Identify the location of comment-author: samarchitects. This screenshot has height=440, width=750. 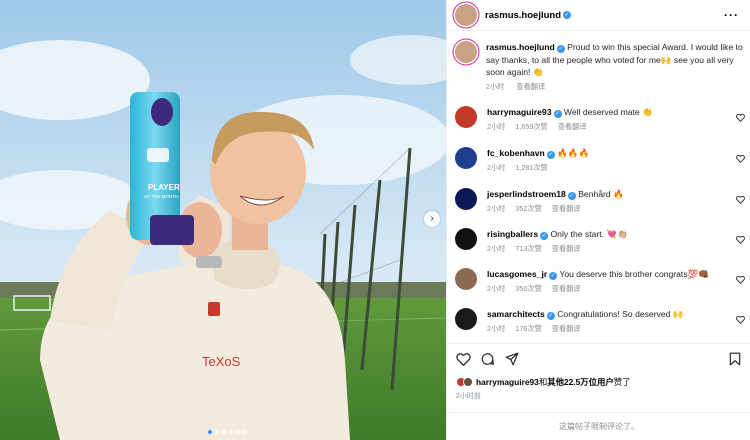
(516, 314).